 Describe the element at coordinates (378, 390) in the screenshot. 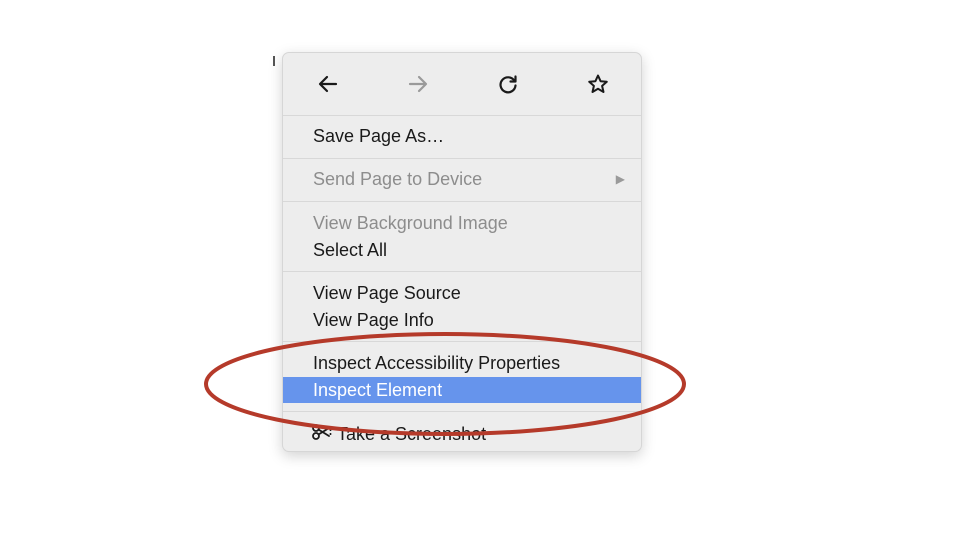

I see `inspect-element-label: Inspect Element` at that location.